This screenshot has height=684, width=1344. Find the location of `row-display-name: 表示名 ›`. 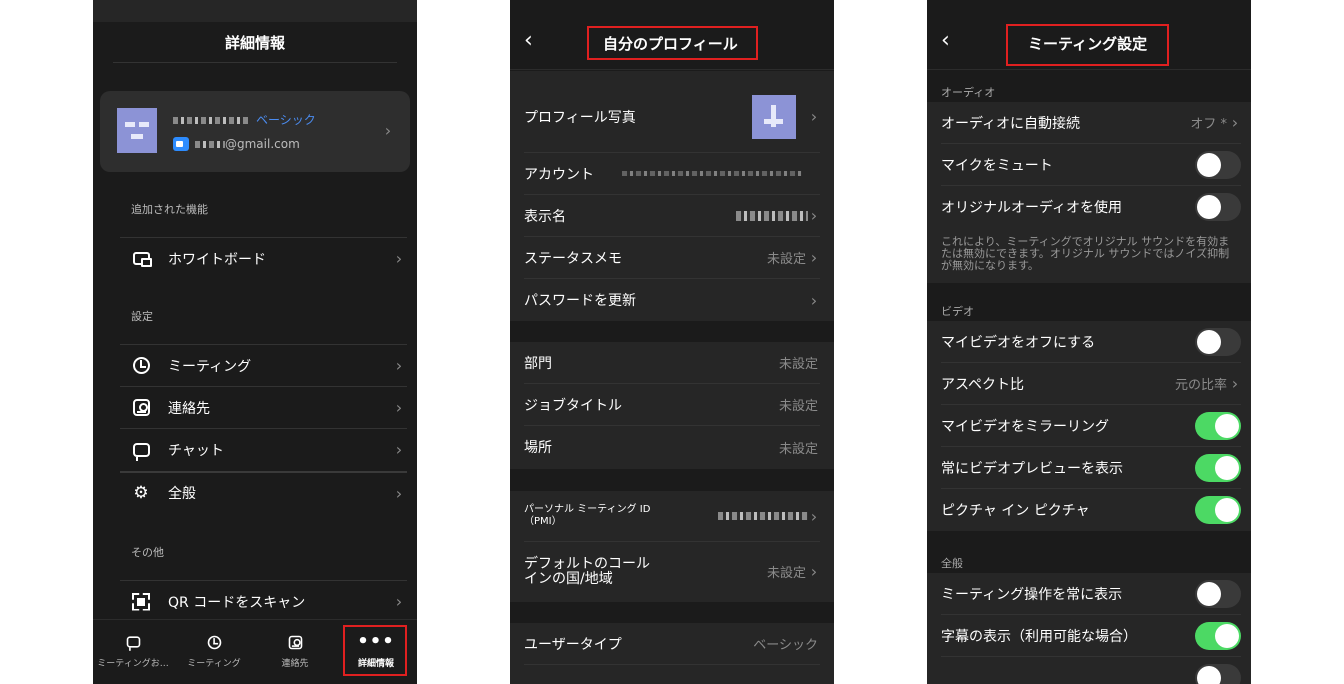

row-display-name: 表示名 › is located at coordinates (672, 216).